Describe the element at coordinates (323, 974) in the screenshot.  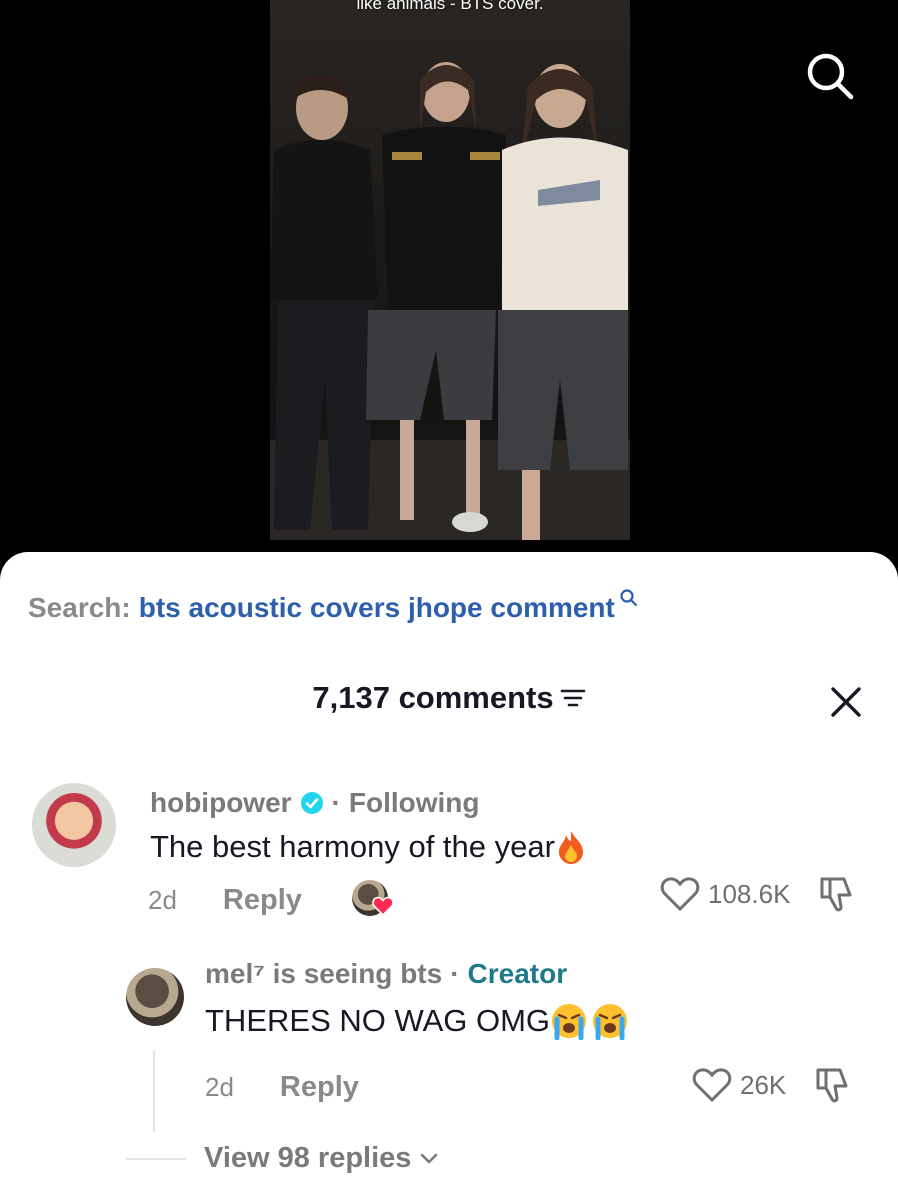
I see `comment-username: mel⁷ is seeing bts` at that location.